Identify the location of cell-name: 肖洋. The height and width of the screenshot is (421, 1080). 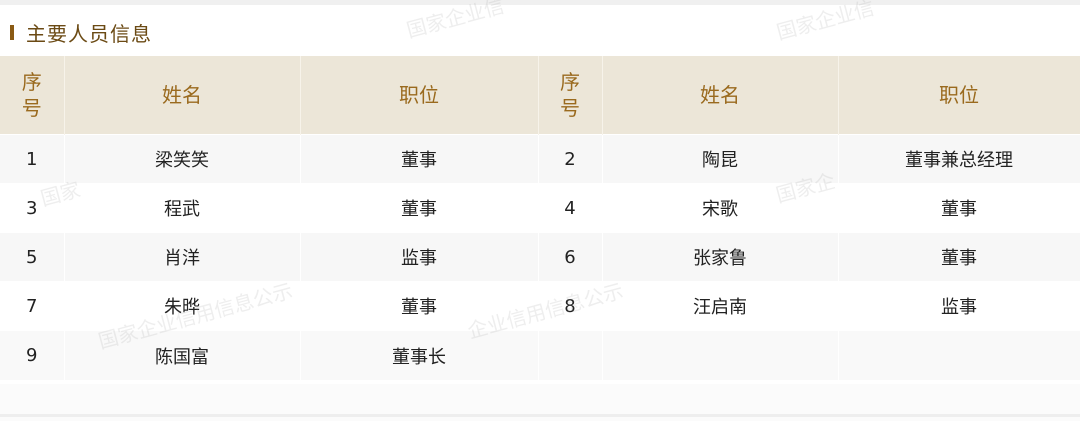
(182, 257).